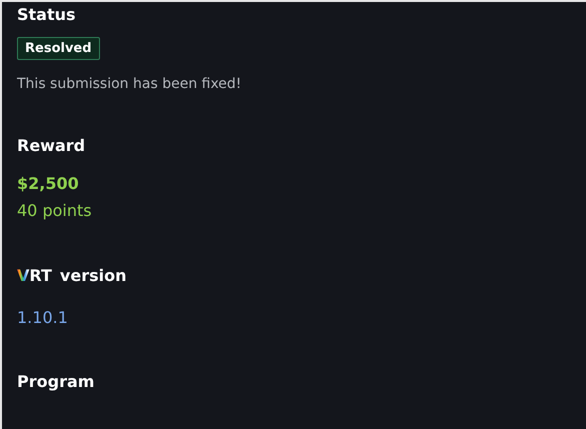 This screenshot has width=586, height=429. Describe the element at coordinates (51, 146) in the screenshot. I see `section-heading: Reward` at that location.